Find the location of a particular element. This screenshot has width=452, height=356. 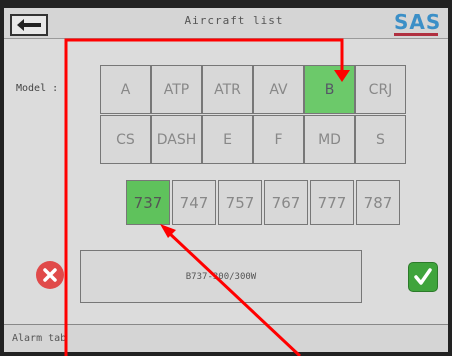

annotation-arrow-type is located at coordinates (234, 293).